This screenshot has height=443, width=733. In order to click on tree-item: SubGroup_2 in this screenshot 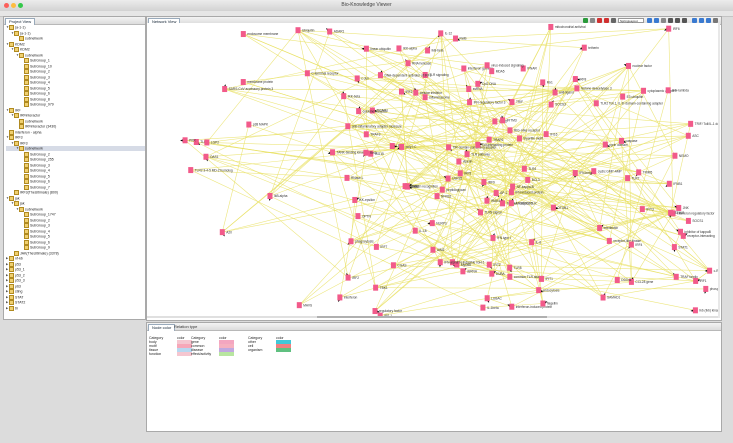, I will do `click(28, 71)`.